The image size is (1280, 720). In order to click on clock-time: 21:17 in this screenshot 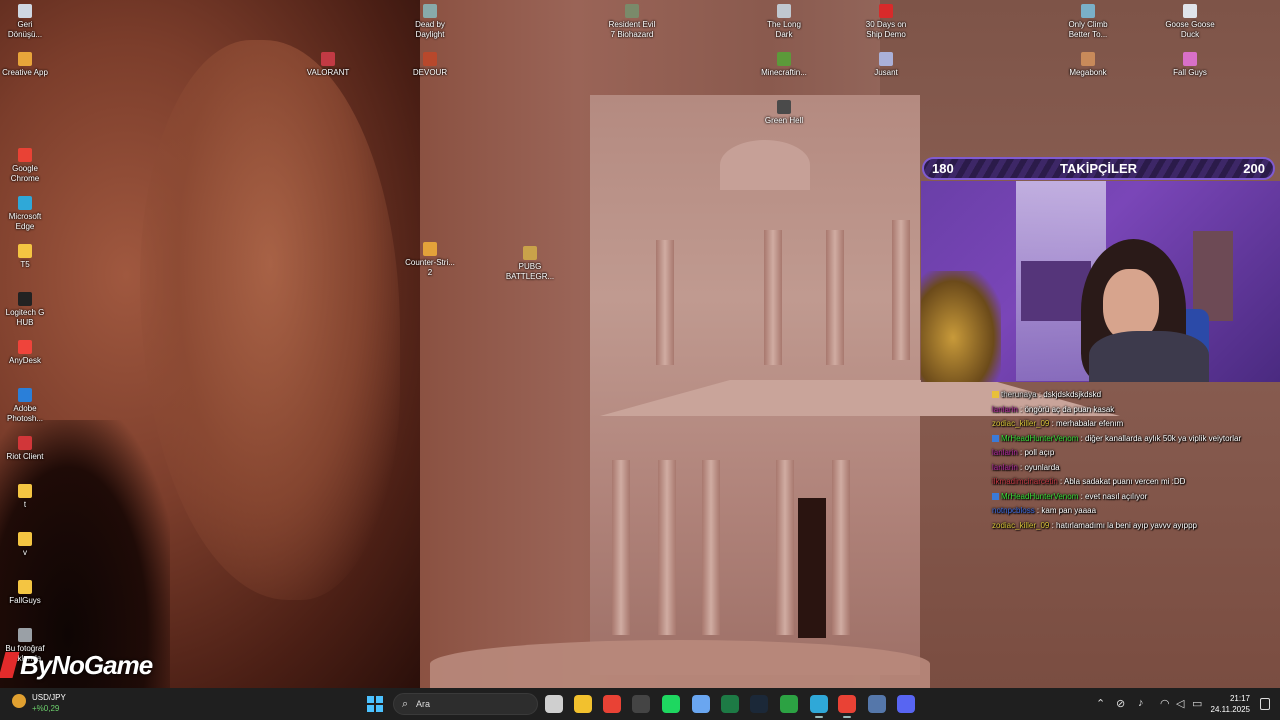, I will do `click(1239, 698)`.